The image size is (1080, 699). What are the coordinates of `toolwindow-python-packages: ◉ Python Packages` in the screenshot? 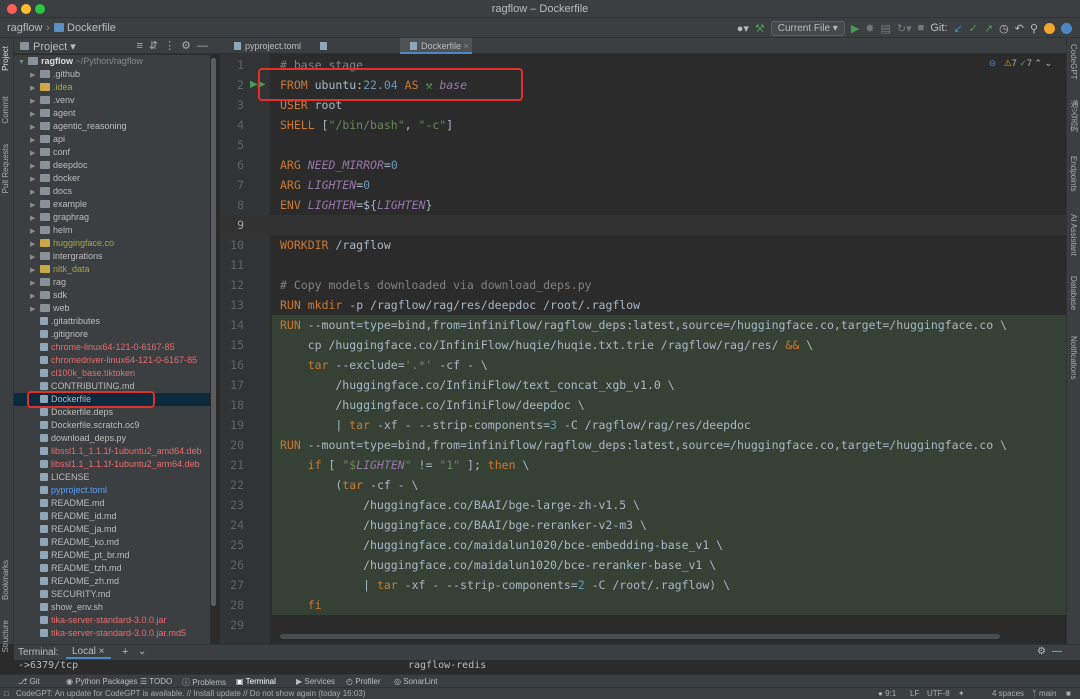 It's located at (101, 681).